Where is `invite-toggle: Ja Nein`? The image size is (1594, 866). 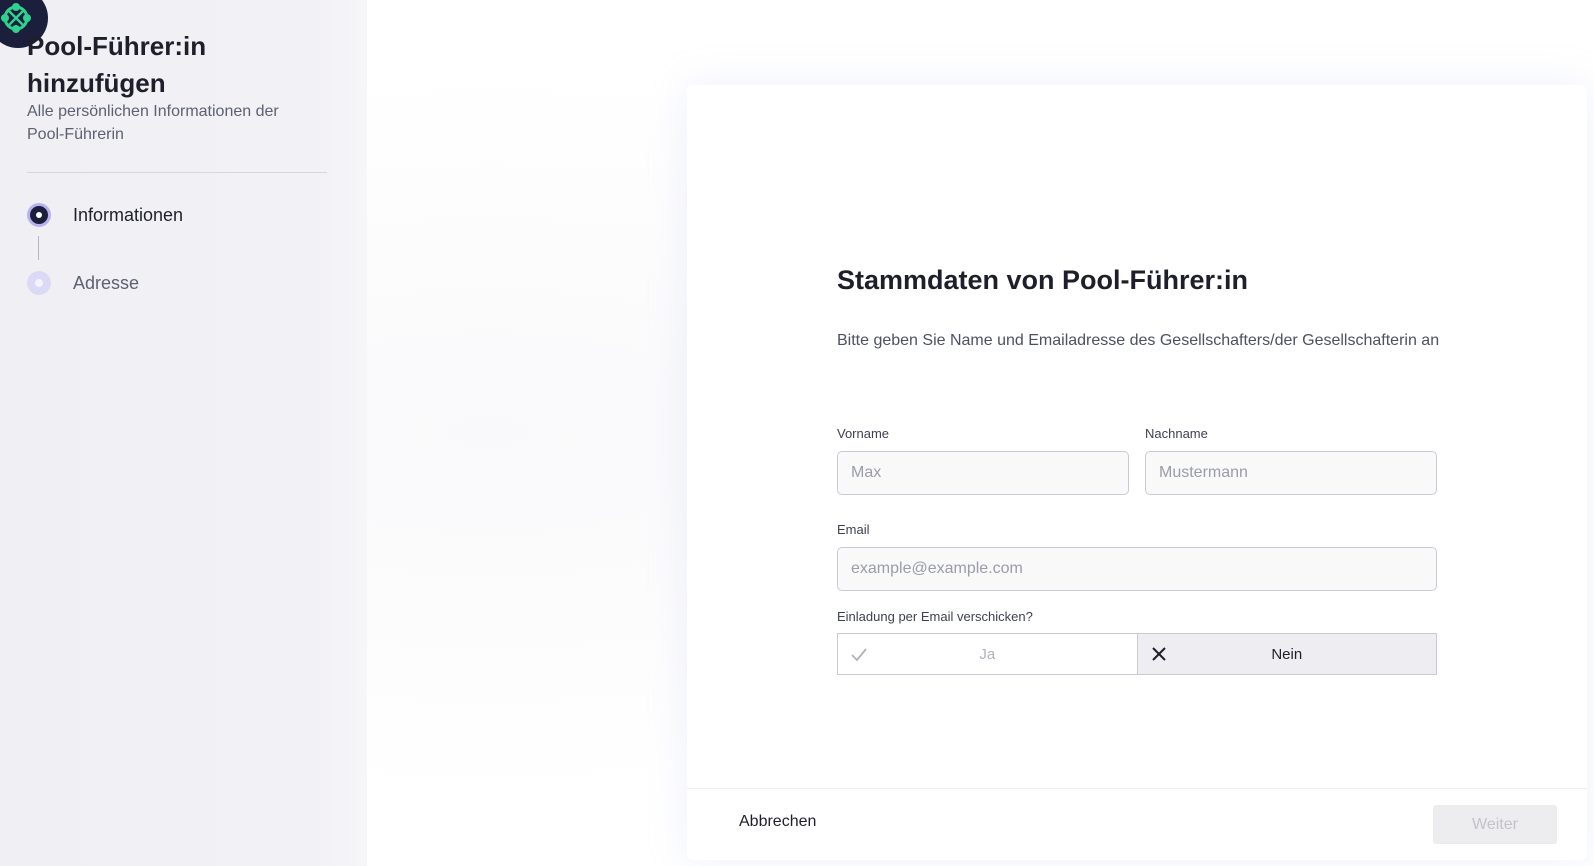 invite-toggle: Ja Nein is located at coordinates (1137, 654).